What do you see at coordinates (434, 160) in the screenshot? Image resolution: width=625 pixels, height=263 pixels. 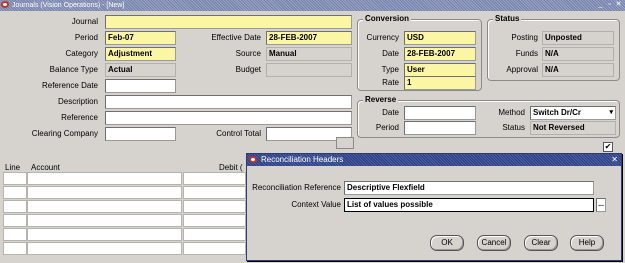 I see `dialog-titlebar: Reconciliation Headers ✕` at bounding box center [434, 160].